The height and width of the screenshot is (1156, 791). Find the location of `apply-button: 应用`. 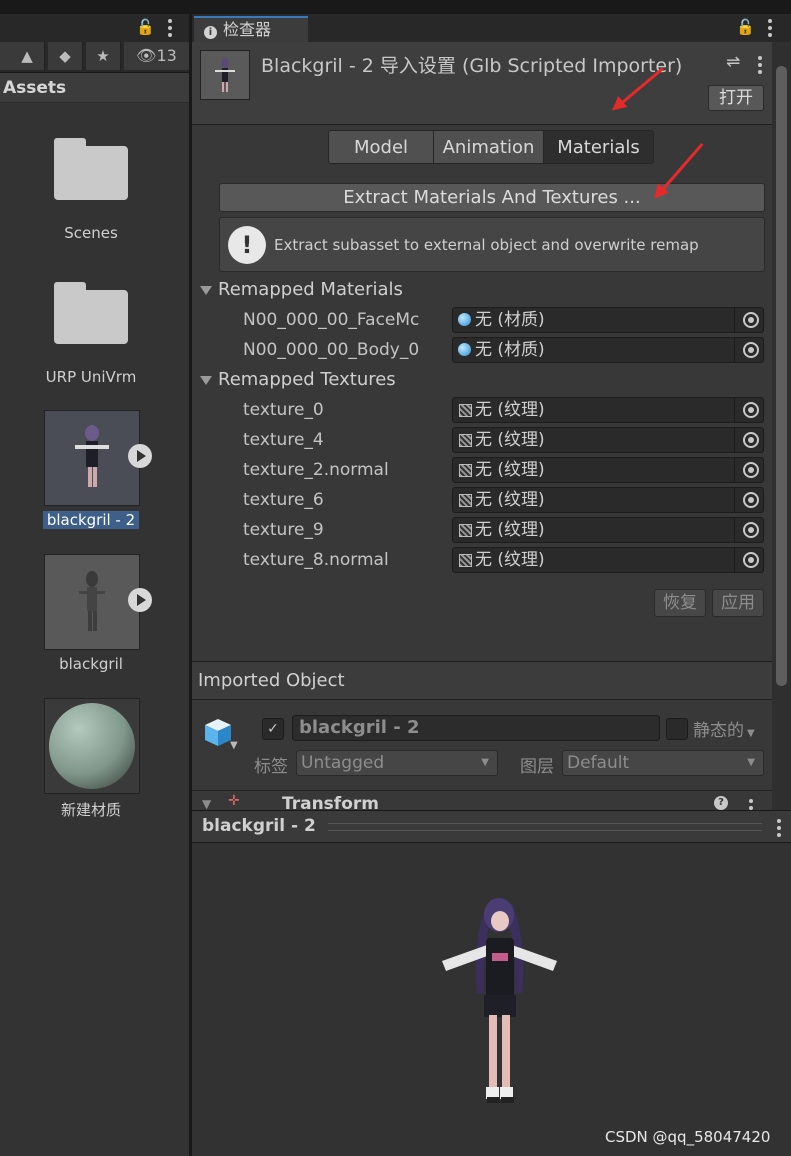

apply-button: 应用 is located at coordinates (738, 603).